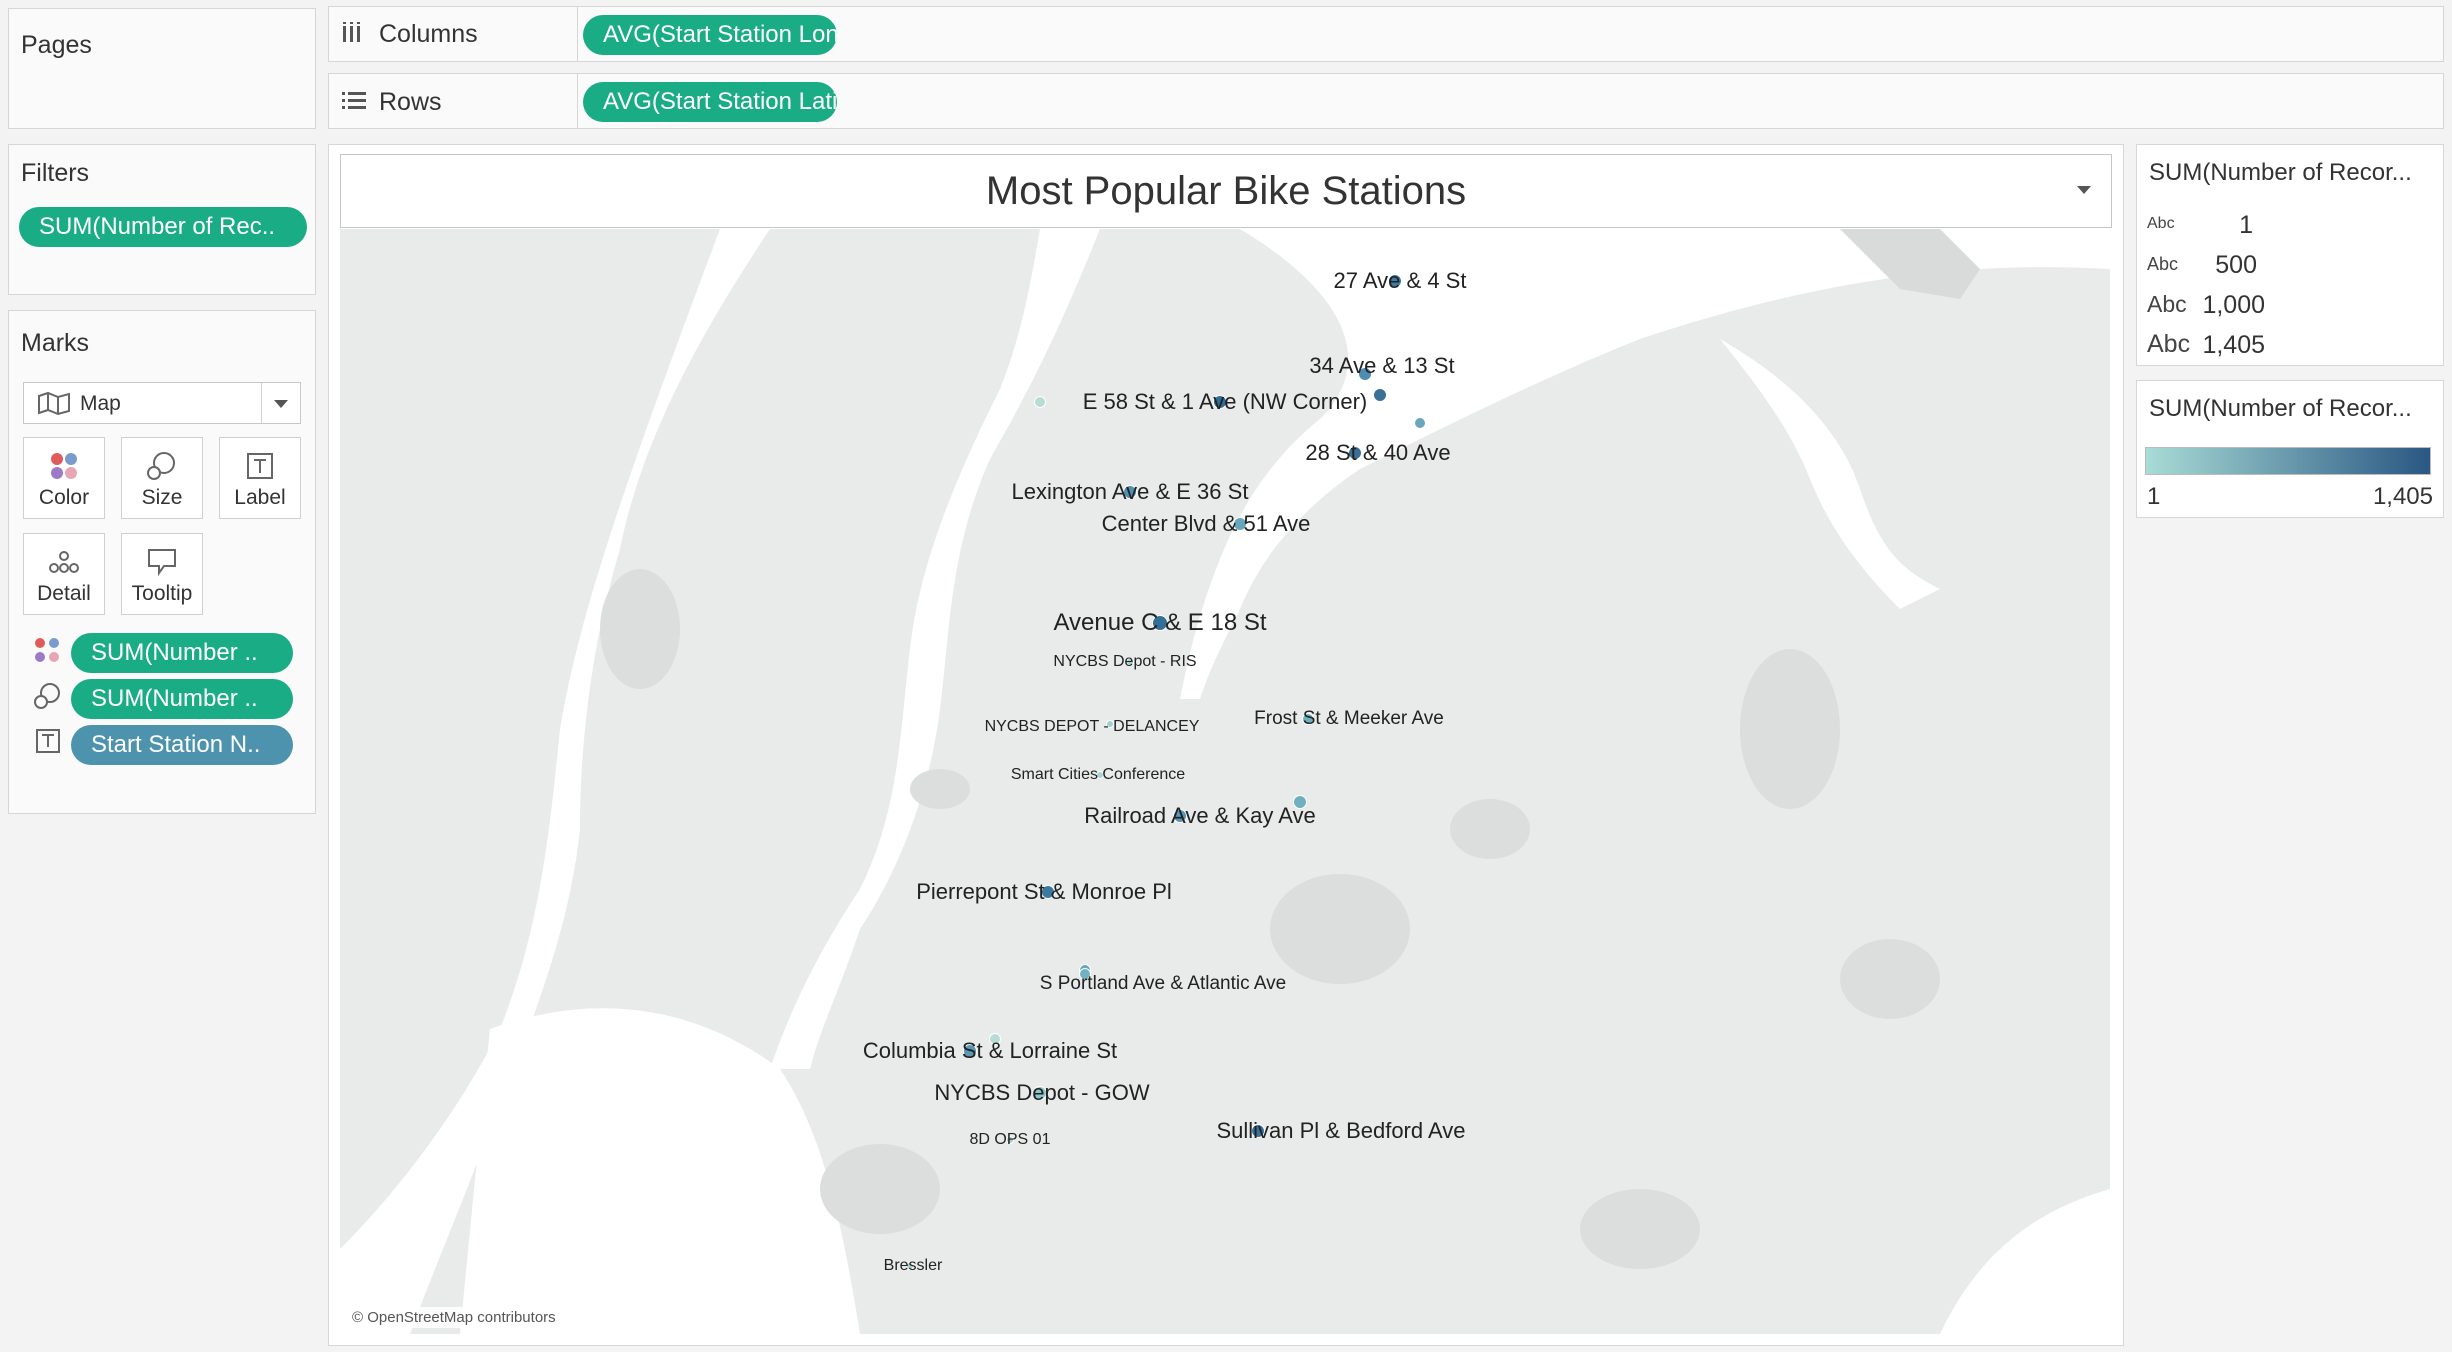  I want to click on detail-icon, so click(64, 562).